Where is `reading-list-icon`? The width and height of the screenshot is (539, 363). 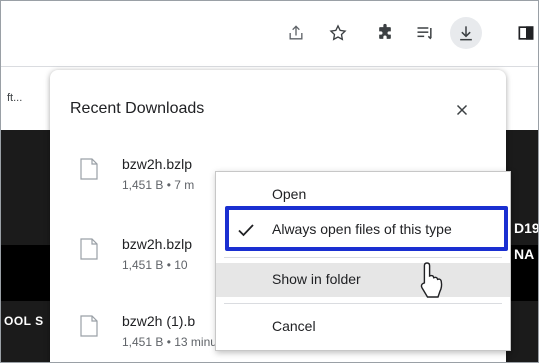 reading-list-icon is located at coordinates (425, 33).